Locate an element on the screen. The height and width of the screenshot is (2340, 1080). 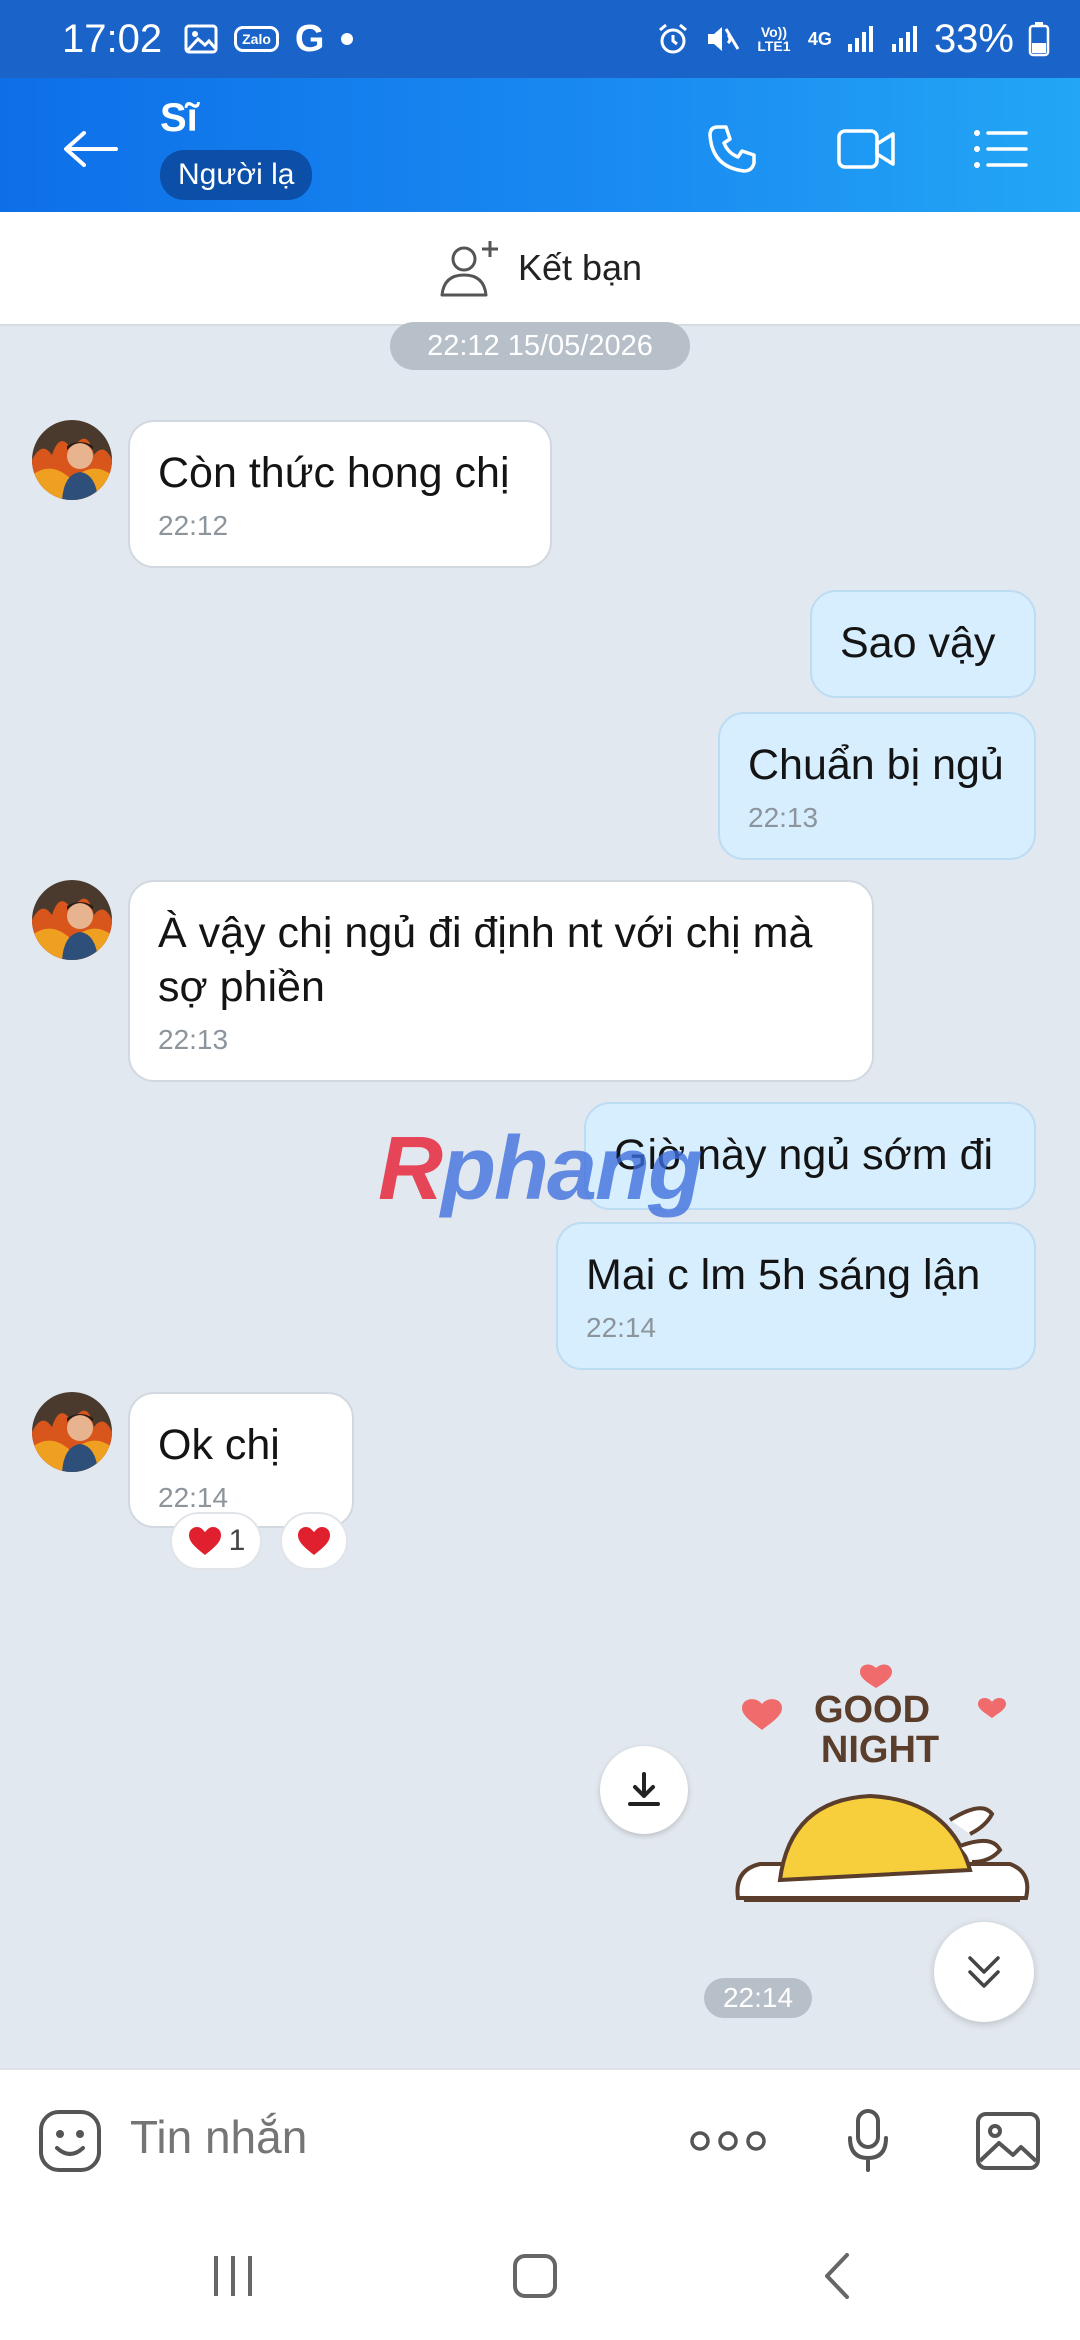
chat-options-button is located at coordinates (1000, 149).